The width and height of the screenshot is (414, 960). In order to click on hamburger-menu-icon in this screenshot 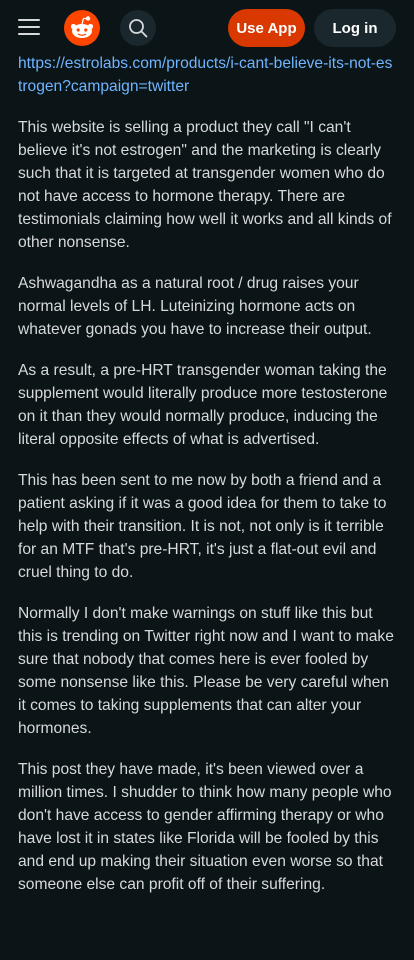, I will do `click(29, 27)`.